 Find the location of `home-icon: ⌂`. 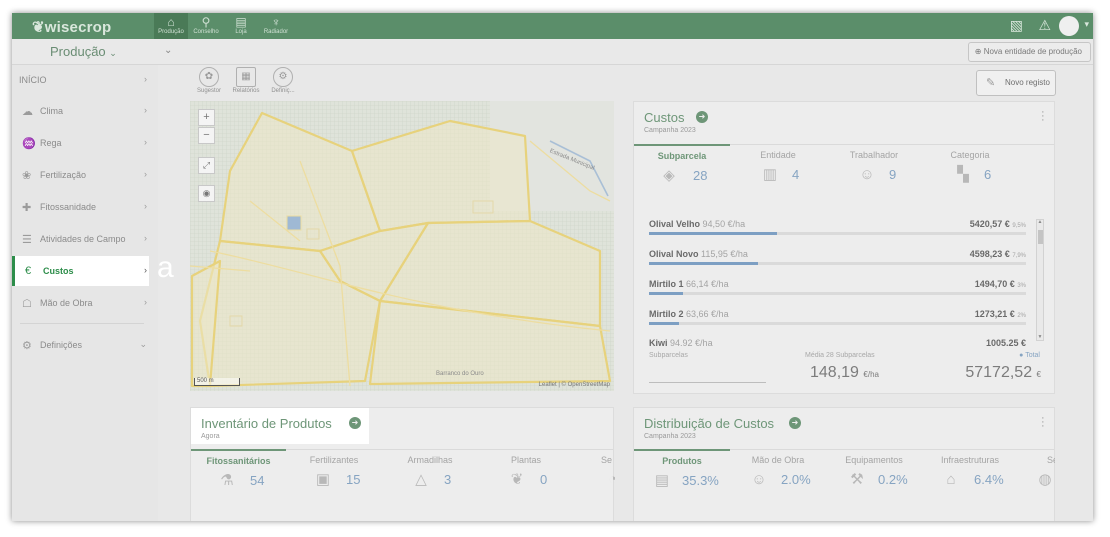

home-icon: ⌂ is located at coordinates (171, 22).